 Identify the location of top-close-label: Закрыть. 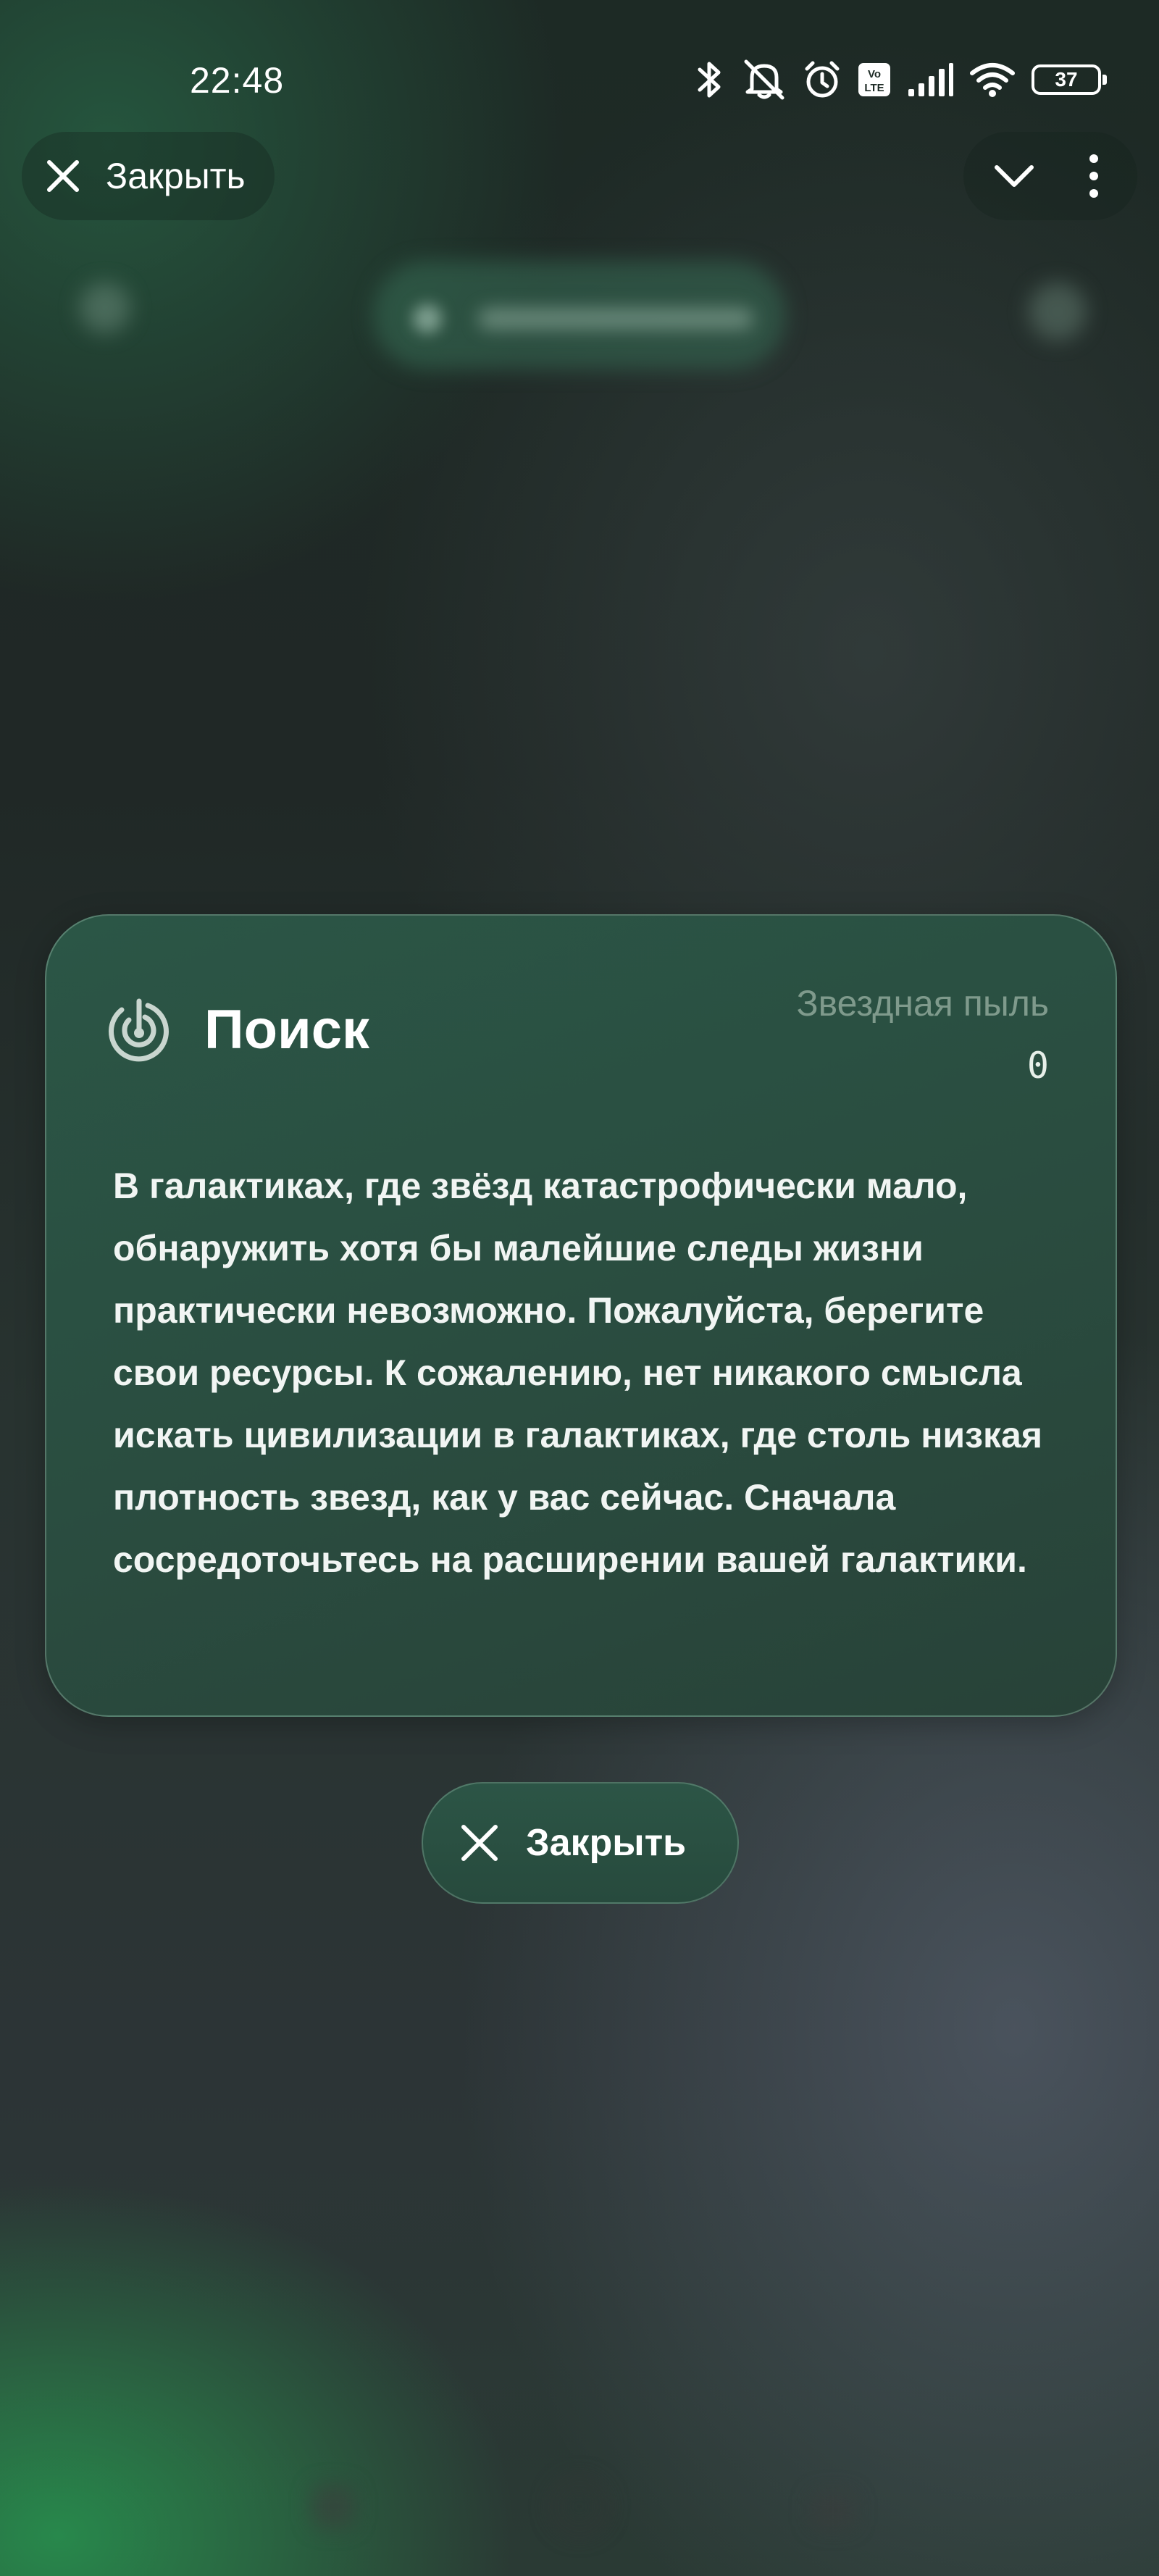
(176, 176).